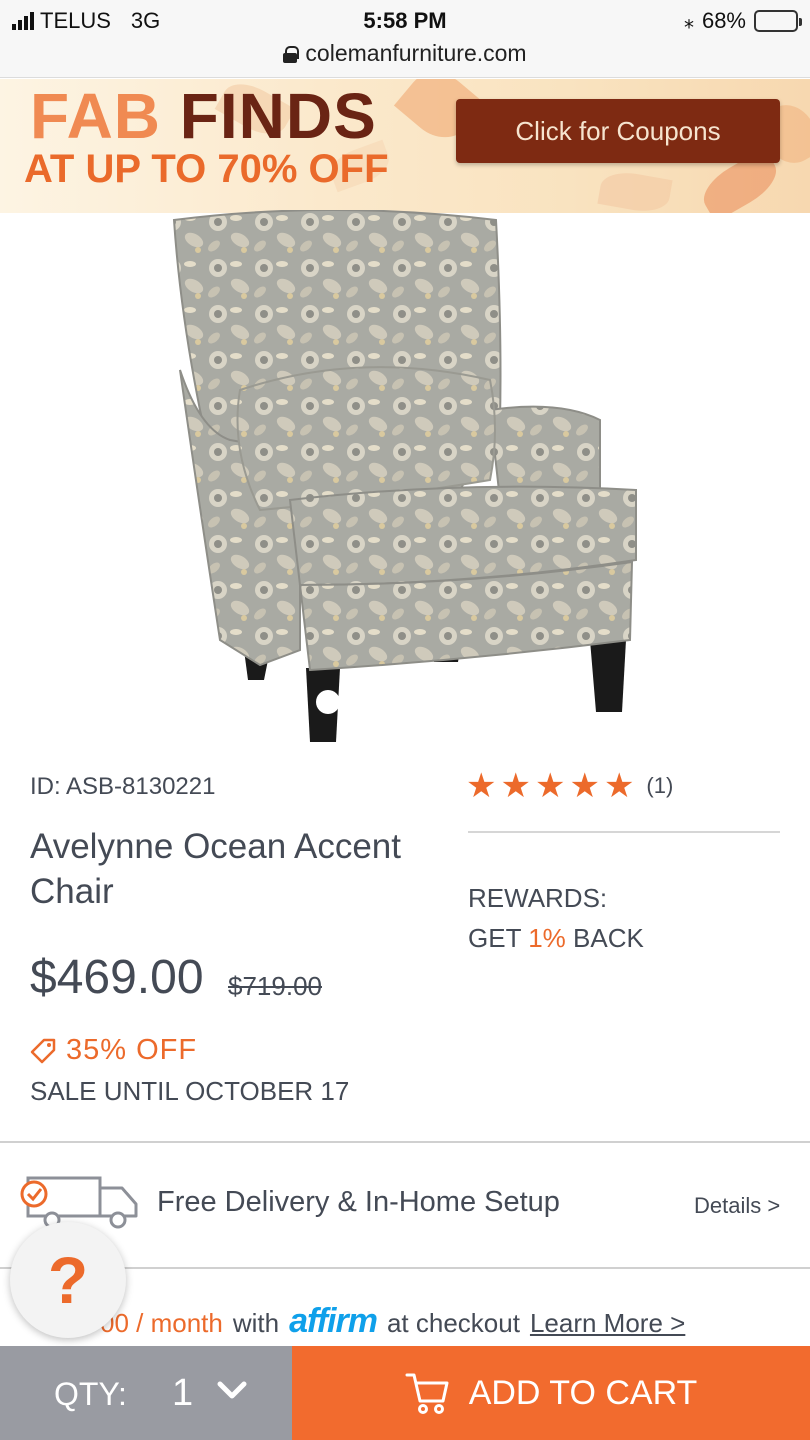 The image size is (810, 1440). Describe the element at coordinates (90, 1394) in the screenshot. I see `qty-label: QTY:` at that location.